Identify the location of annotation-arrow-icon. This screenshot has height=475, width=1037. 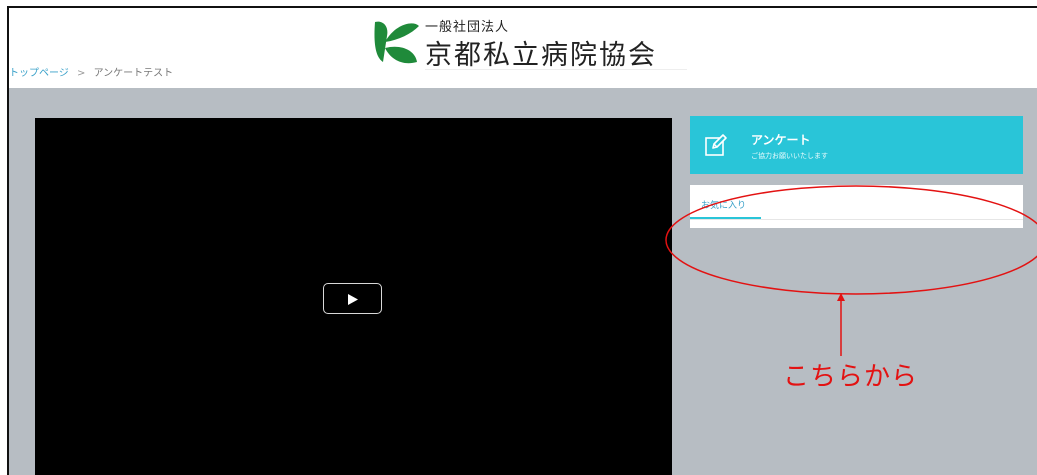
(841, 324).